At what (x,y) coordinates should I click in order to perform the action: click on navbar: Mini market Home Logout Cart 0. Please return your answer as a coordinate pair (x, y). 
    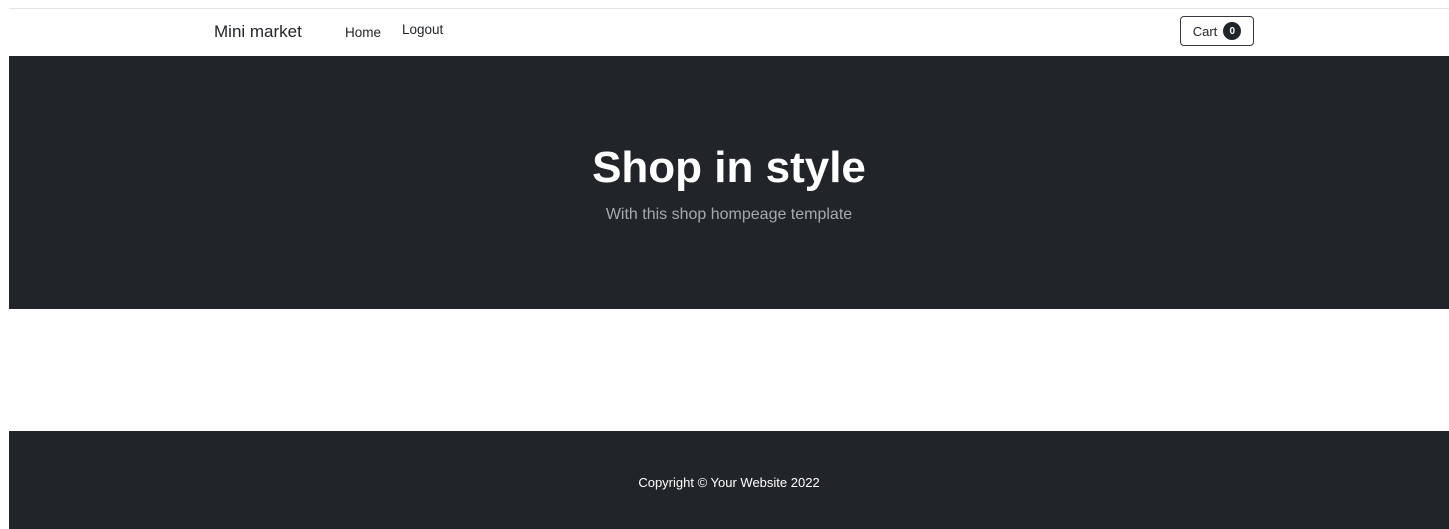
    Looking at the image, I should click on (729, 32).